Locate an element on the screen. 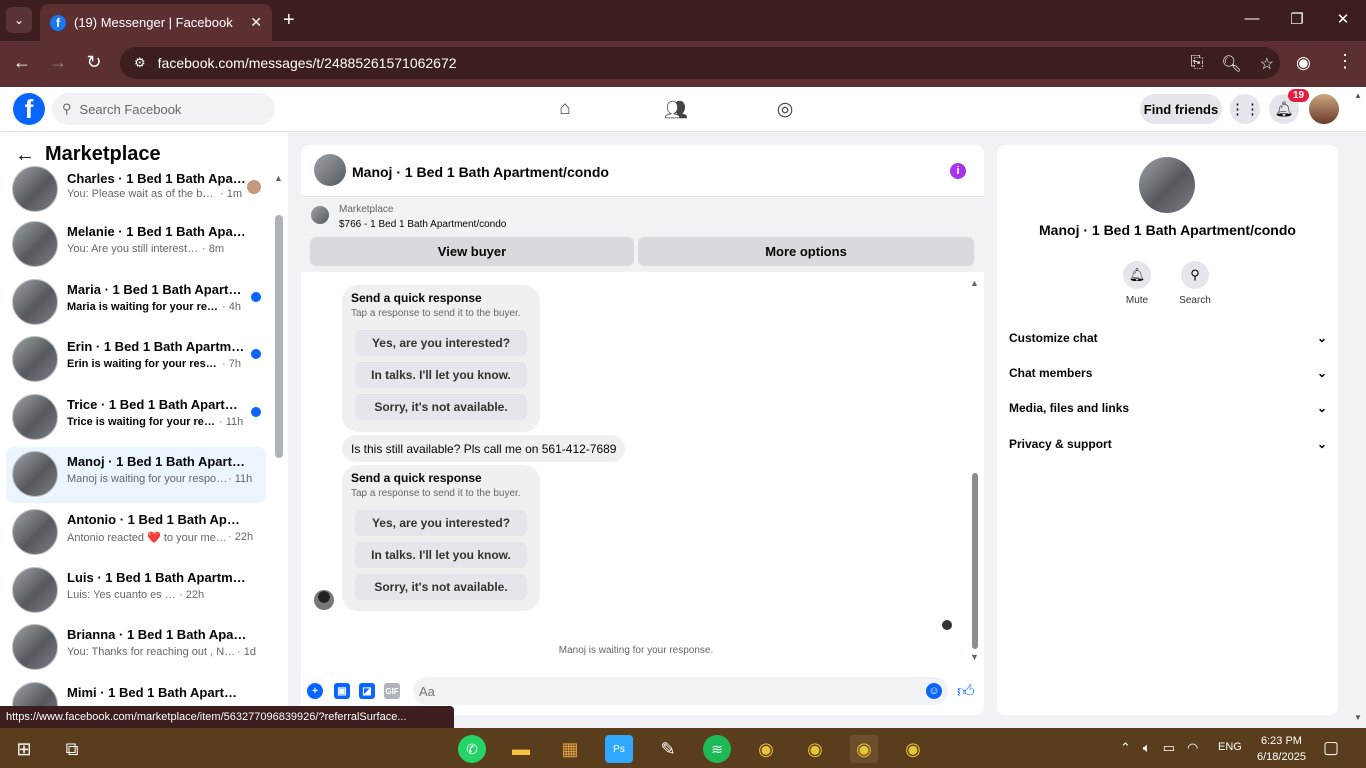  taskbar-clock: 6:23 PM 6/18/2025 is located at coordinates (1281, 749).